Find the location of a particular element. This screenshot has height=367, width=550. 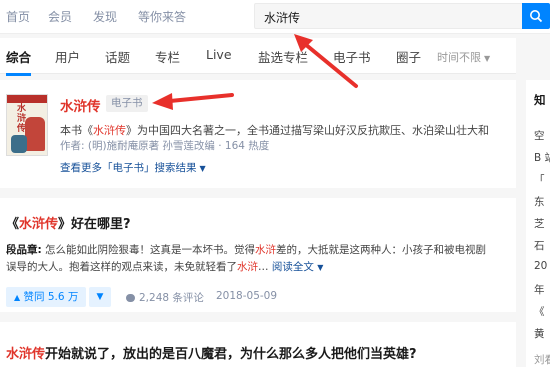

desc-post: 》为中国四大名著之一，全书通过描写梁山好汉反抗欺压、水泊梁山壮大和 is located at coordinates (307, 130).